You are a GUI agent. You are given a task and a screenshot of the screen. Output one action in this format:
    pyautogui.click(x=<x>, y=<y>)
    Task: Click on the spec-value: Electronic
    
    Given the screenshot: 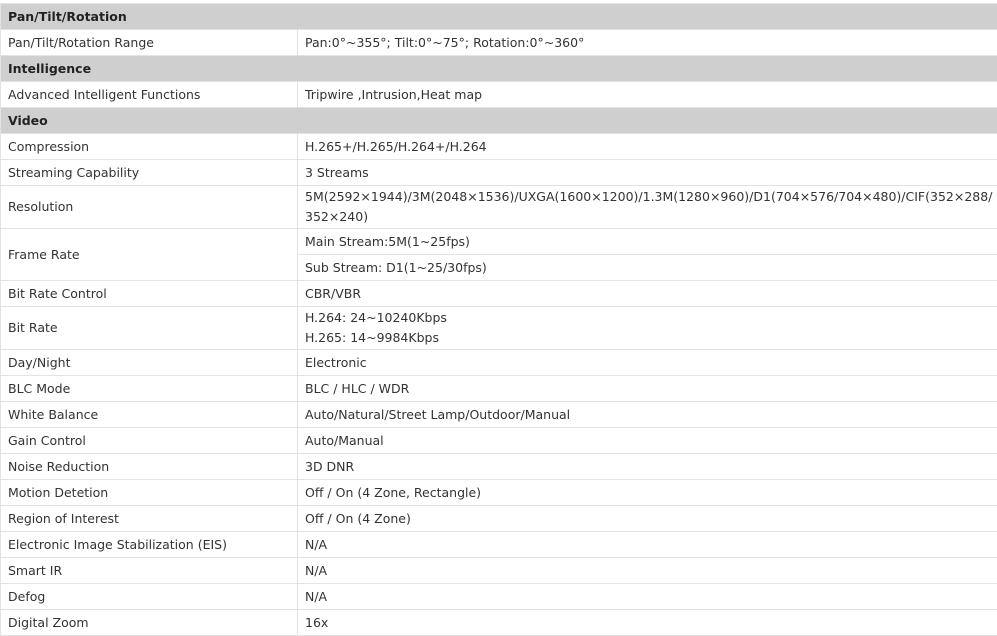 What is the action you would take?
    pyautogui.click(x=647, y=363)
    